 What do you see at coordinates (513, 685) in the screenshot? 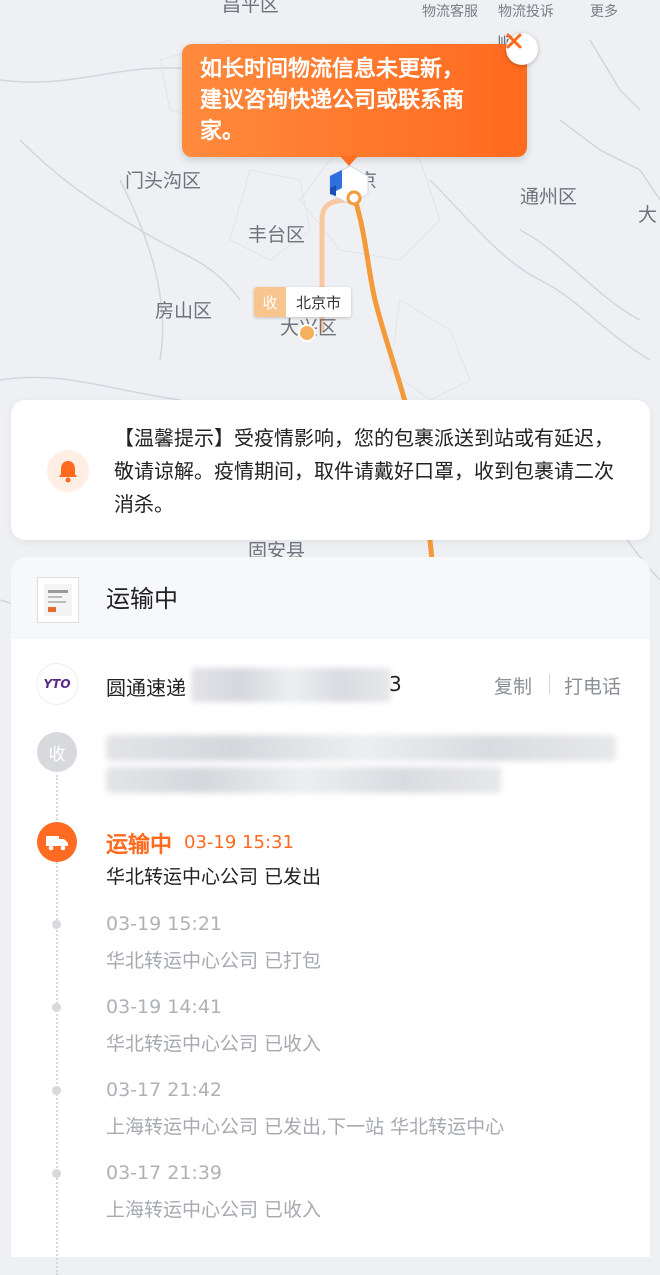
I see `copy-button: 复制` at bounding box center [513, 685].